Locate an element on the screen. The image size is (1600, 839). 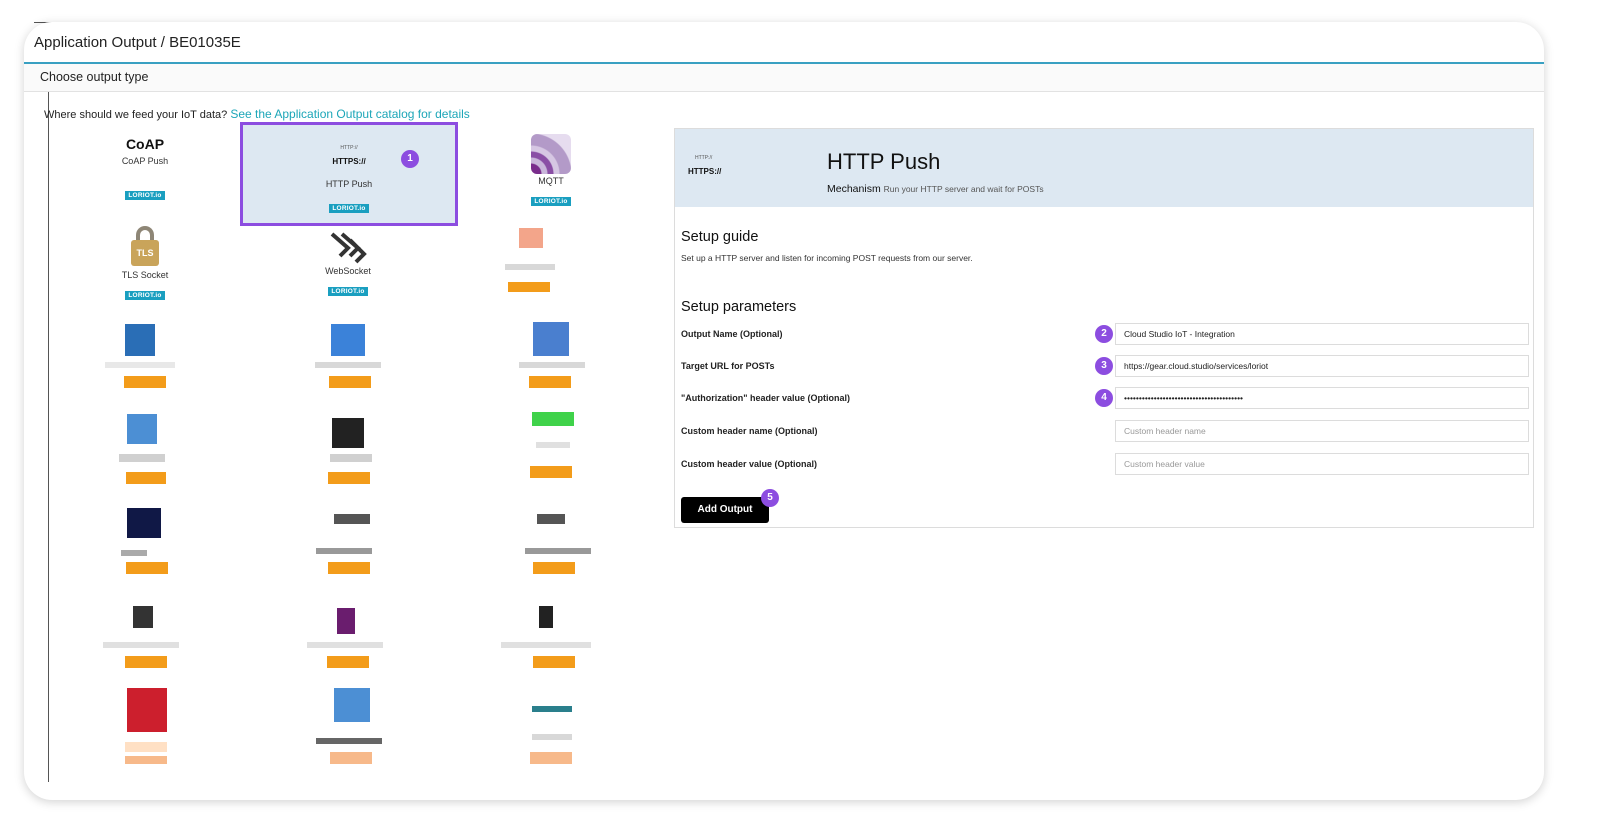
target-url-label: Target URL for POSTs is located at coordinates (728, 366).